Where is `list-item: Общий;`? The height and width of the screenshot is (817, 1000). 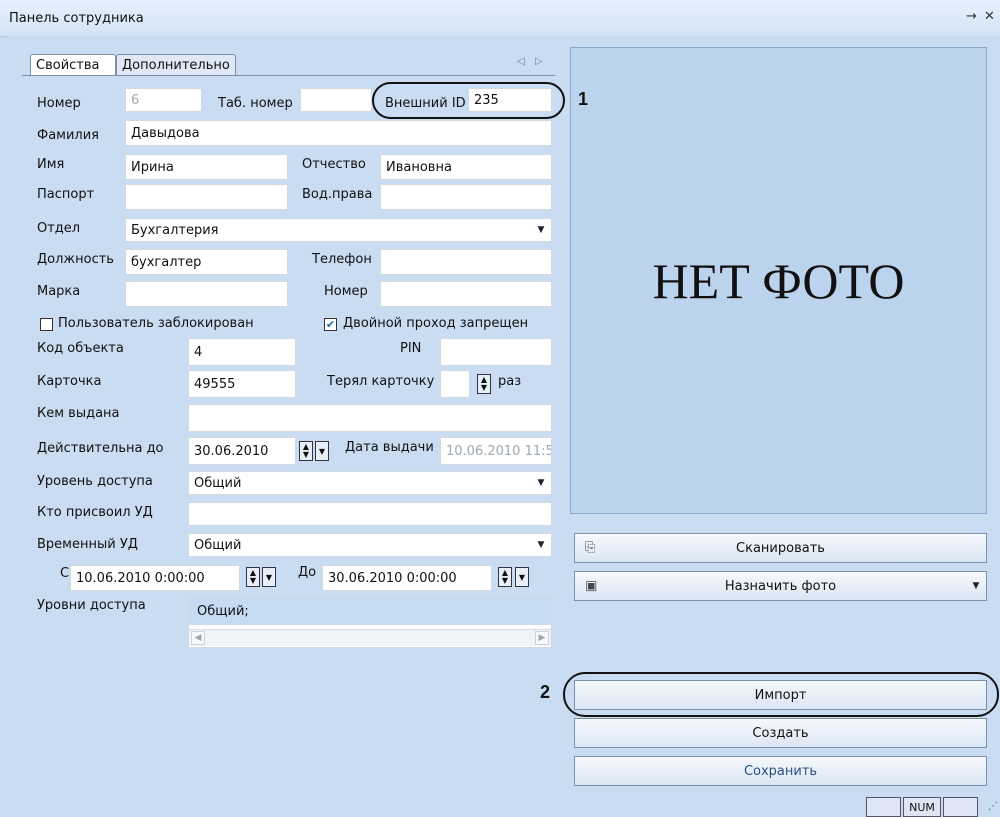 list-item: Общий; is located at coordinates (370, 611).